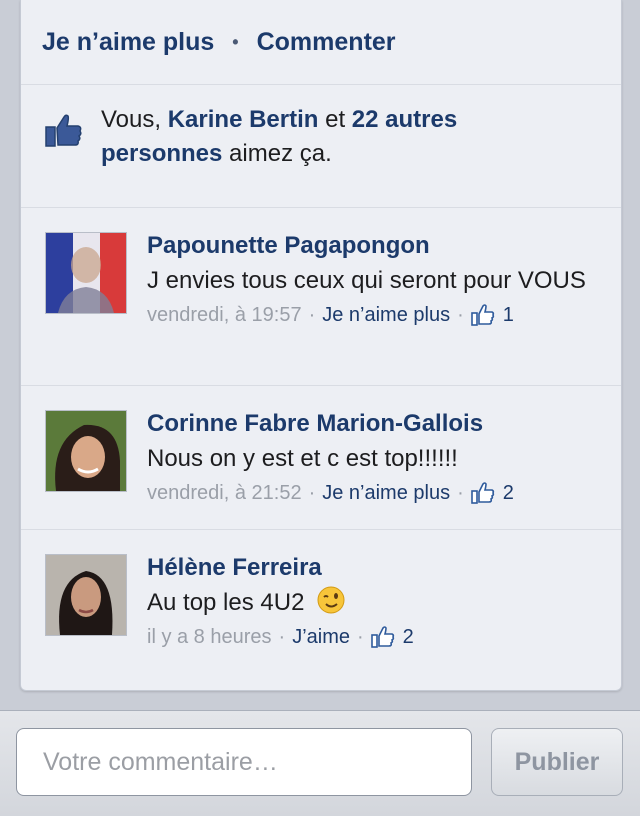  I want to click on comment-meta: vendredi, à 19:57 · Je n’aime plus · 1, so click(372, 315).